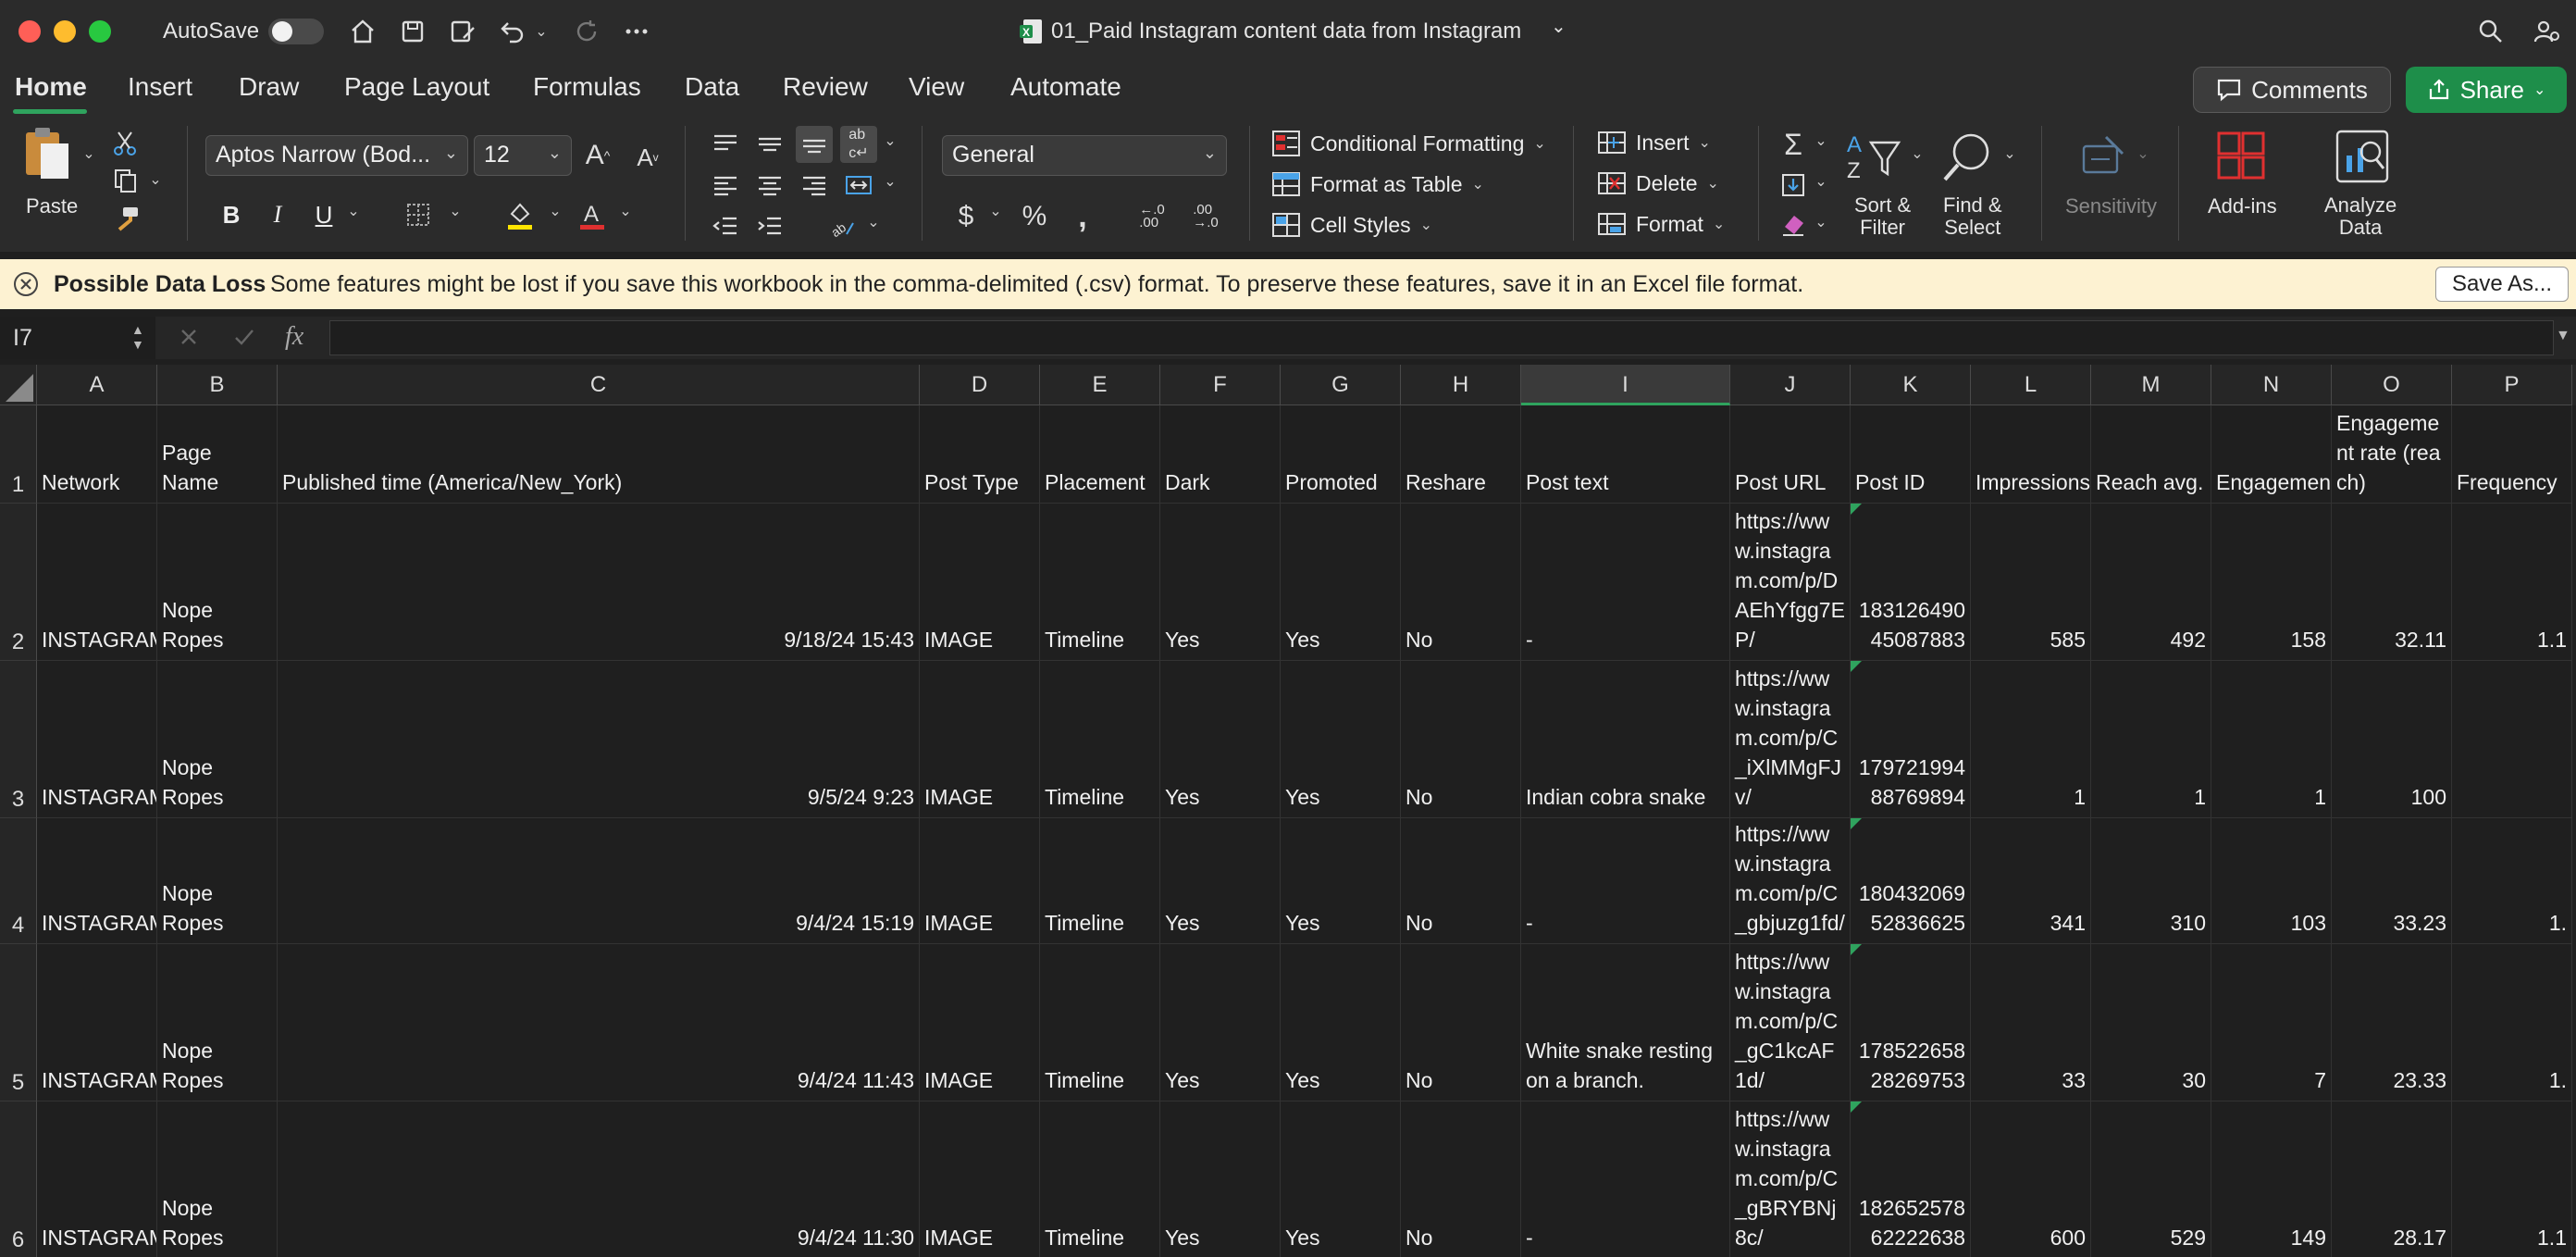  What do you see at coordinates (2512, 881) in the screenshot?
I see `cell-p4: 1.` at bounding box center [2512, 881].